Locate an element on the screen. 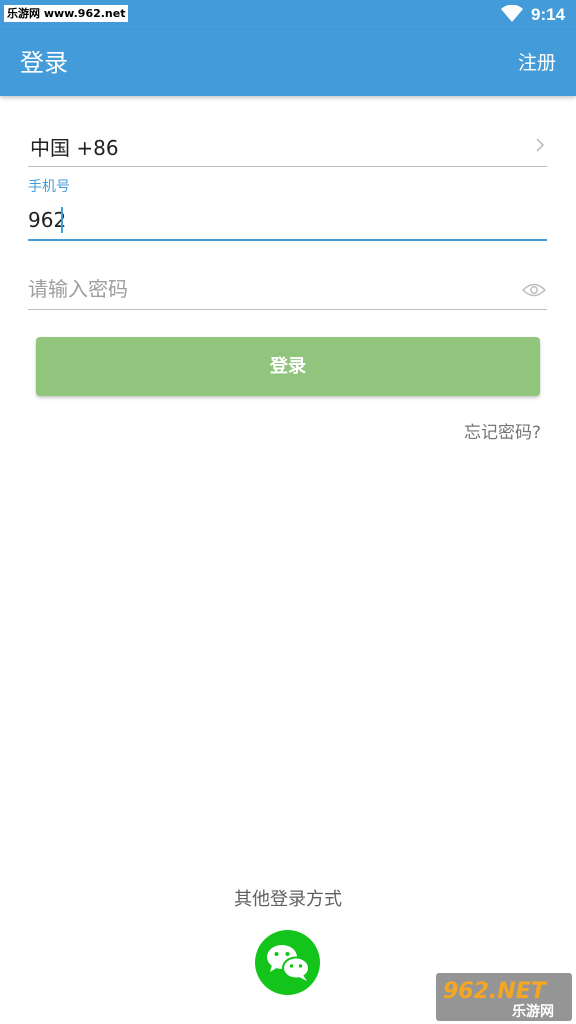  status-bar: 乐游网 www.962.net 9:14 is located at coordinates (288, 15).